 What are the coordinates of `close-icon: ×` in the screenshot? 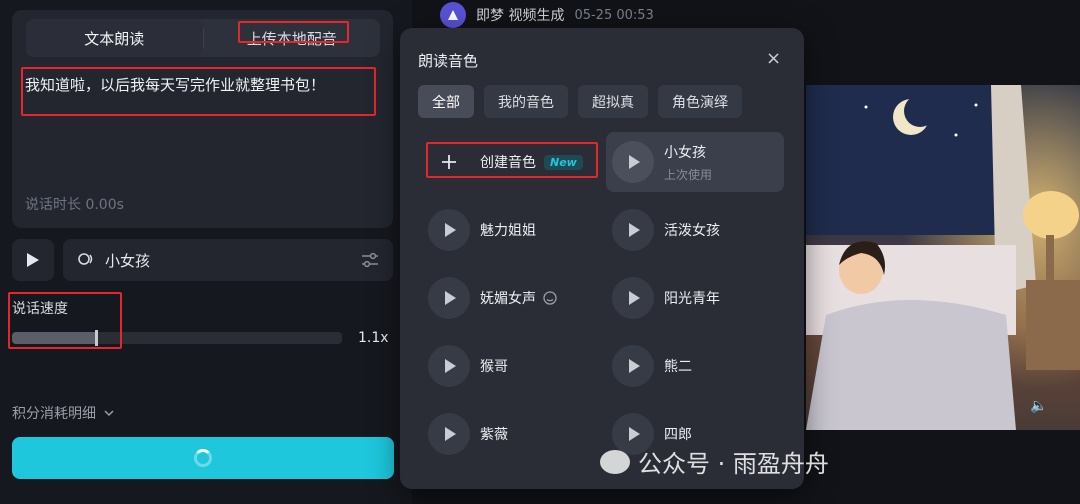 It's located at (773, 59).